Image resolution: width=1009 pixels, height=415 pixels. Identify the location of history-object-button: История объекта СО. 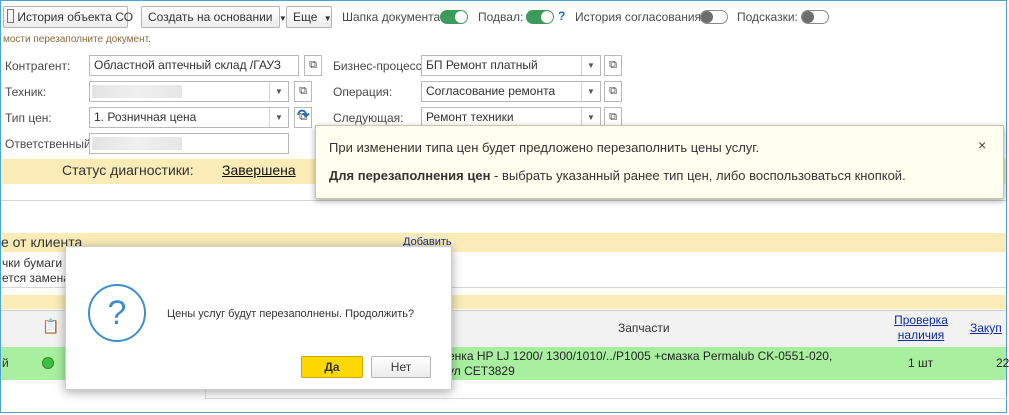
(68, 17).